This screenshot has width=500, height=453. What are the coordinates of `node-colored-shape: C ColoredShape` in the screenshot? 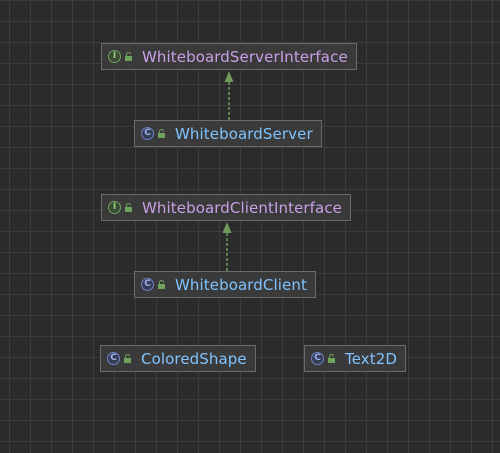 It's located at (178, 358).